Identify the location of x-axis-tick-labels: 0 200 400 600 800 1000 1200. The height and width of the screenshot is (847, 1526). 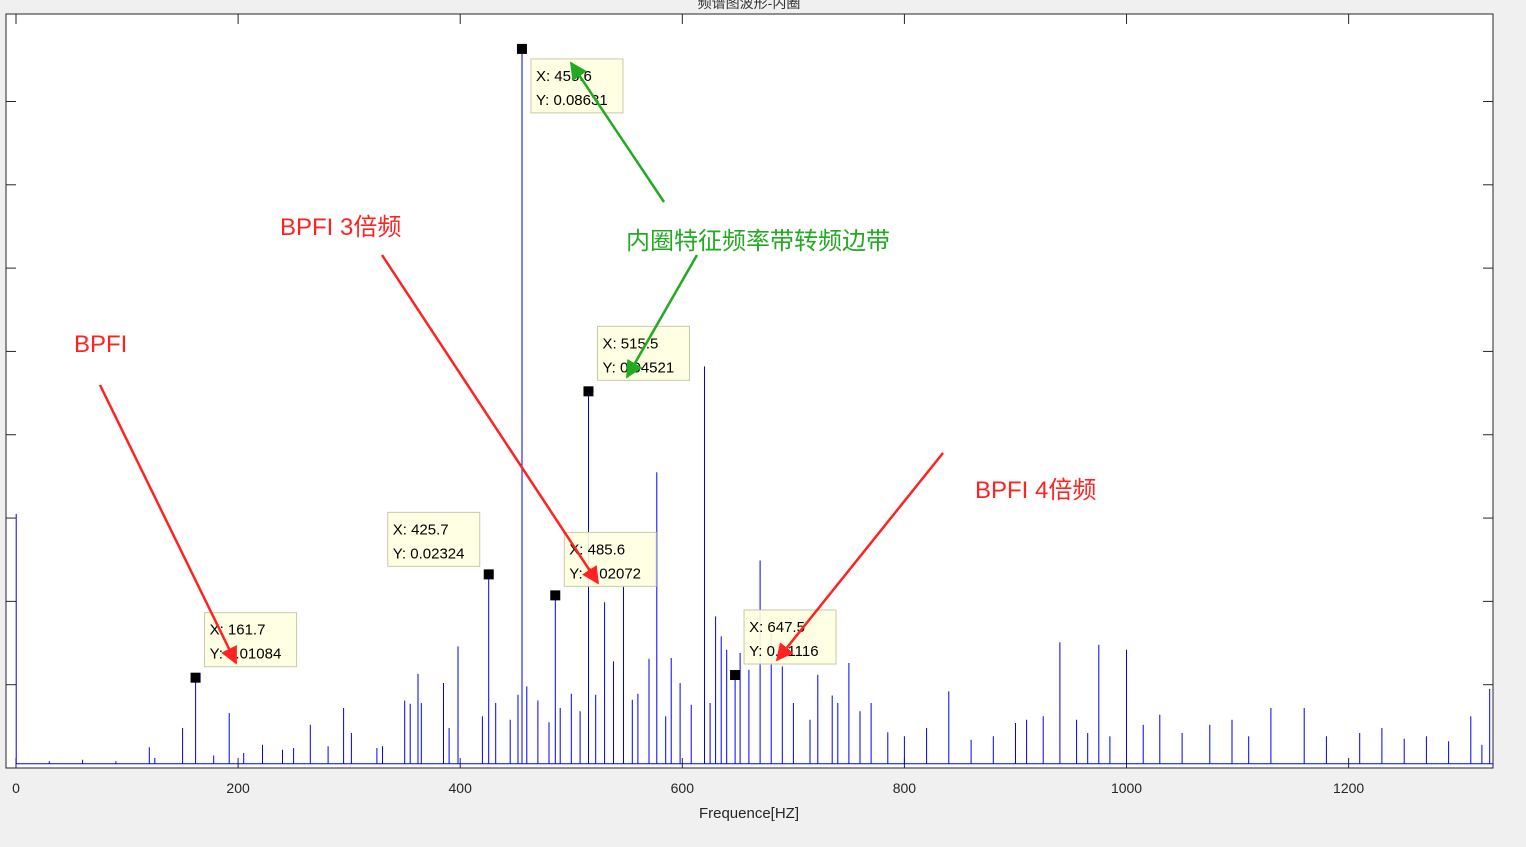
(688, 788).